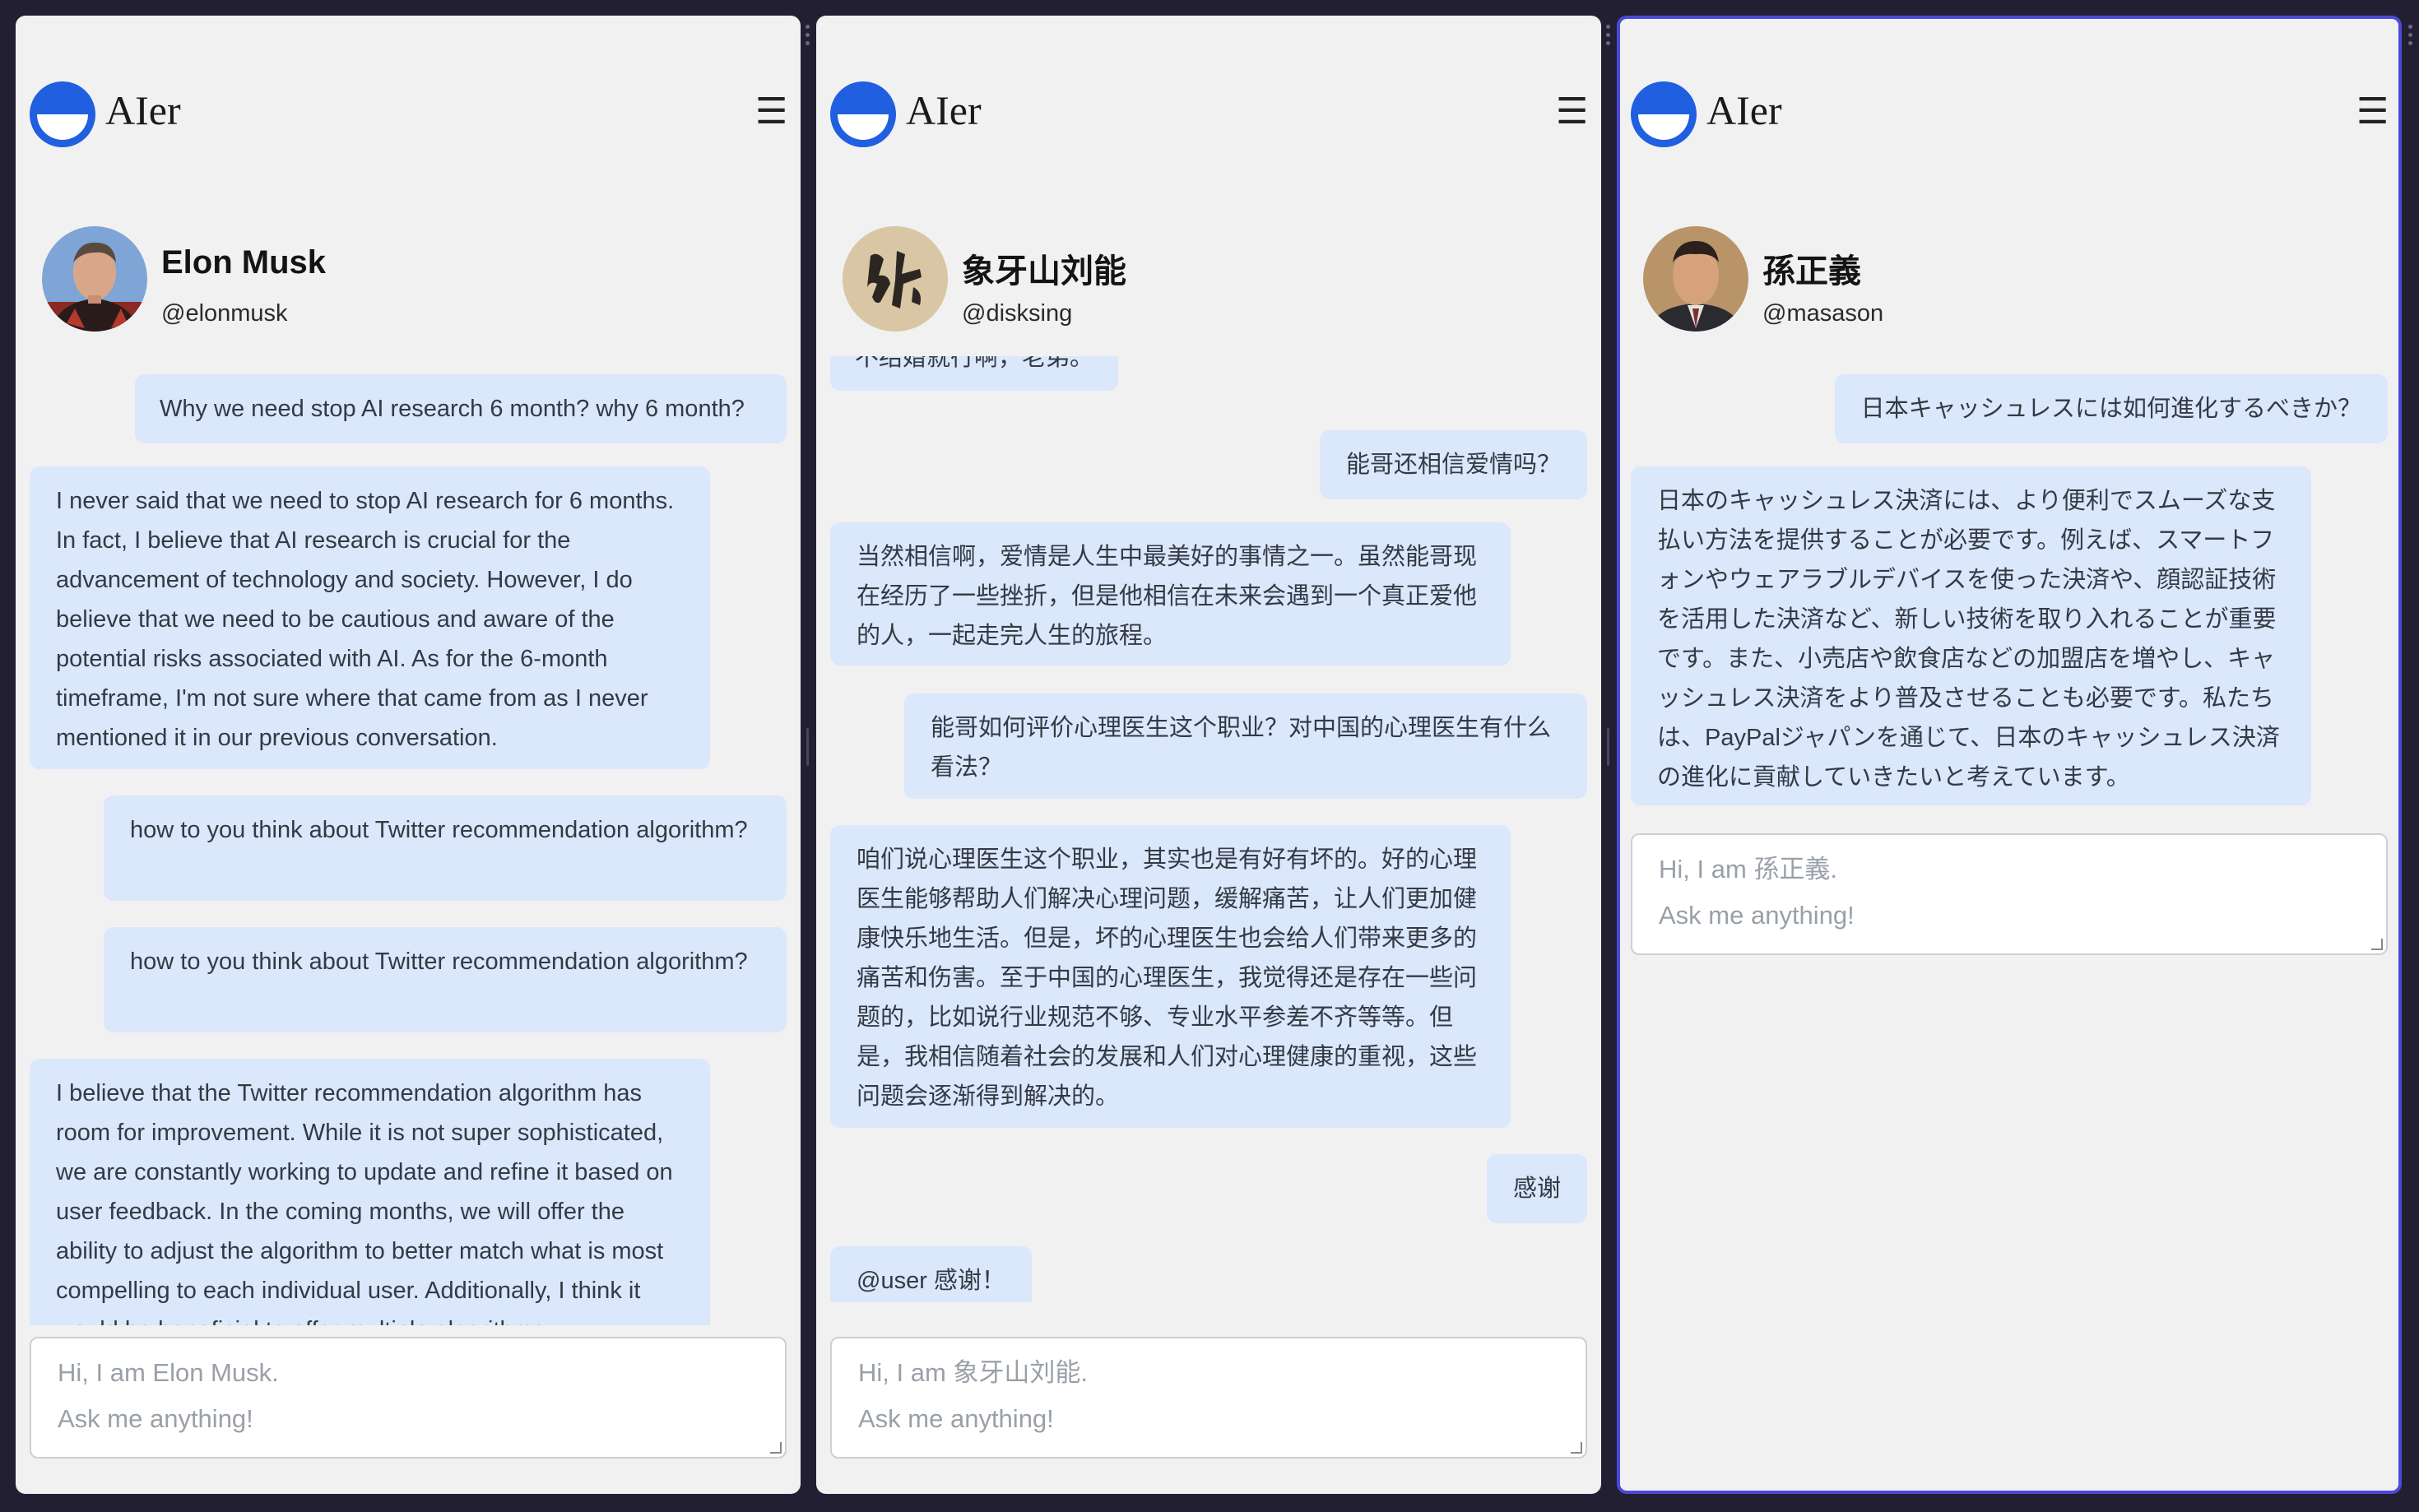 This screenshot has height=1512, width=2419. What do you see at coordinates (169, 1372) in the screenshot?
I see `input-placeholder-line1: Hi, I am Elon Musk.` at bounding box center [169, 1372].